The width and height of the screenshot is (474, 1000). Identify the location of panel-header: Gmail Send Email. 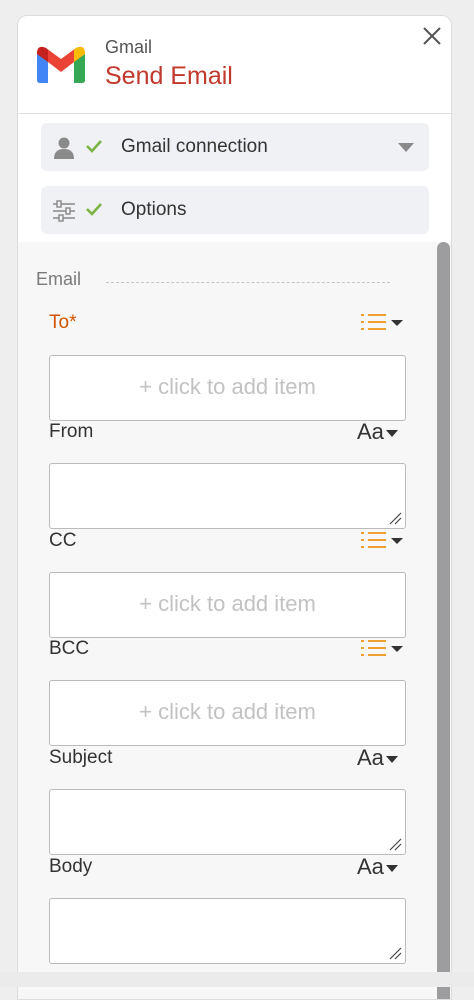
(234, 65).